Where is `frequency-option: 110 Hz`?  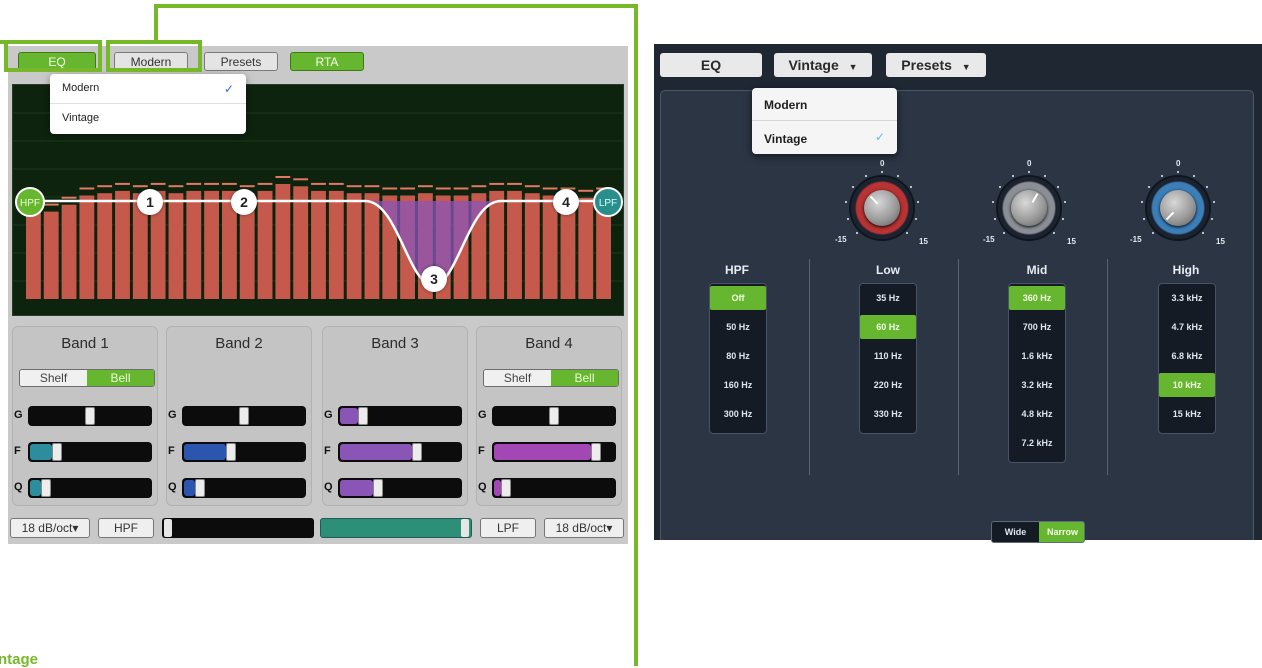 frequency-option: 110 Hz is located at coordinates (888, 356).